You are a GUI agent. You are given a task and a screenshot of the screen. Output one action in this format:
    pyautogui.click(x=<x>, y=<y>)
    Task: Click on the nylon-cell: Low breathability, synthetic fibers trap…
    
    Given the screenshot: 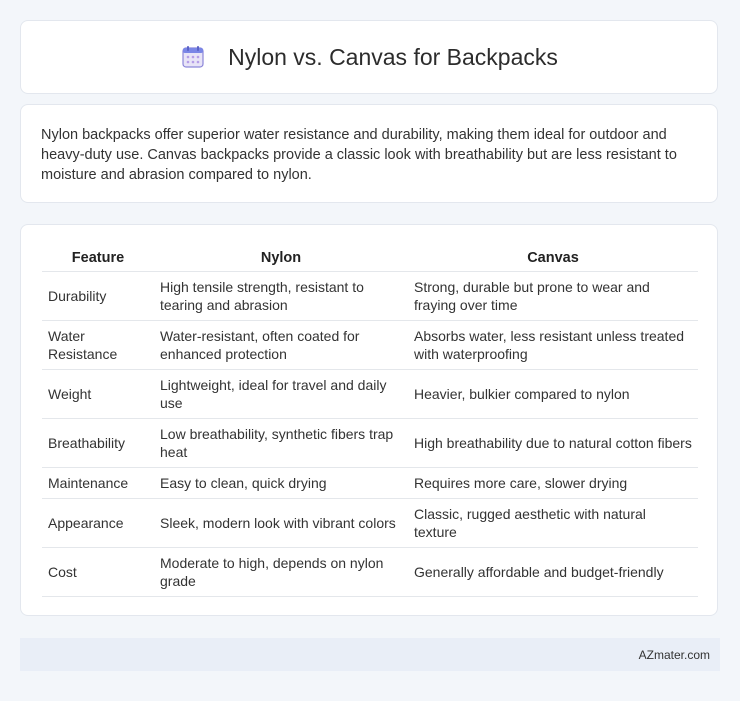 What is the action you would take?
    pyautogui.click(x=281, y=443)
    